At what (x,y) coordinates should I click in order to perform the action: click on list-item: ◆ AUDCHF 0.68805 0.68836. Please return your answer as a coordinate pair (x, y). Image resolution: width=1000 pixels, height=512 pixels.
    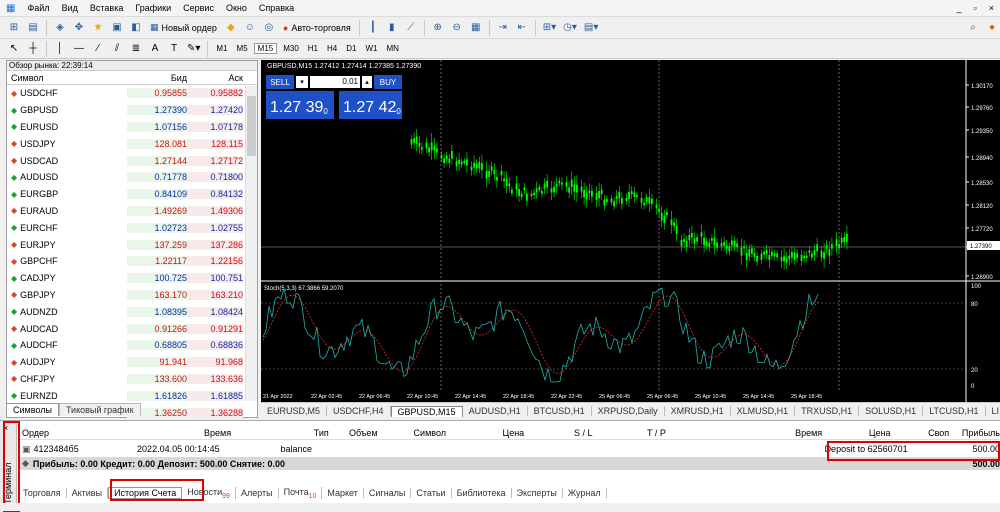
    Looking at the image, I should click on (132, 345).